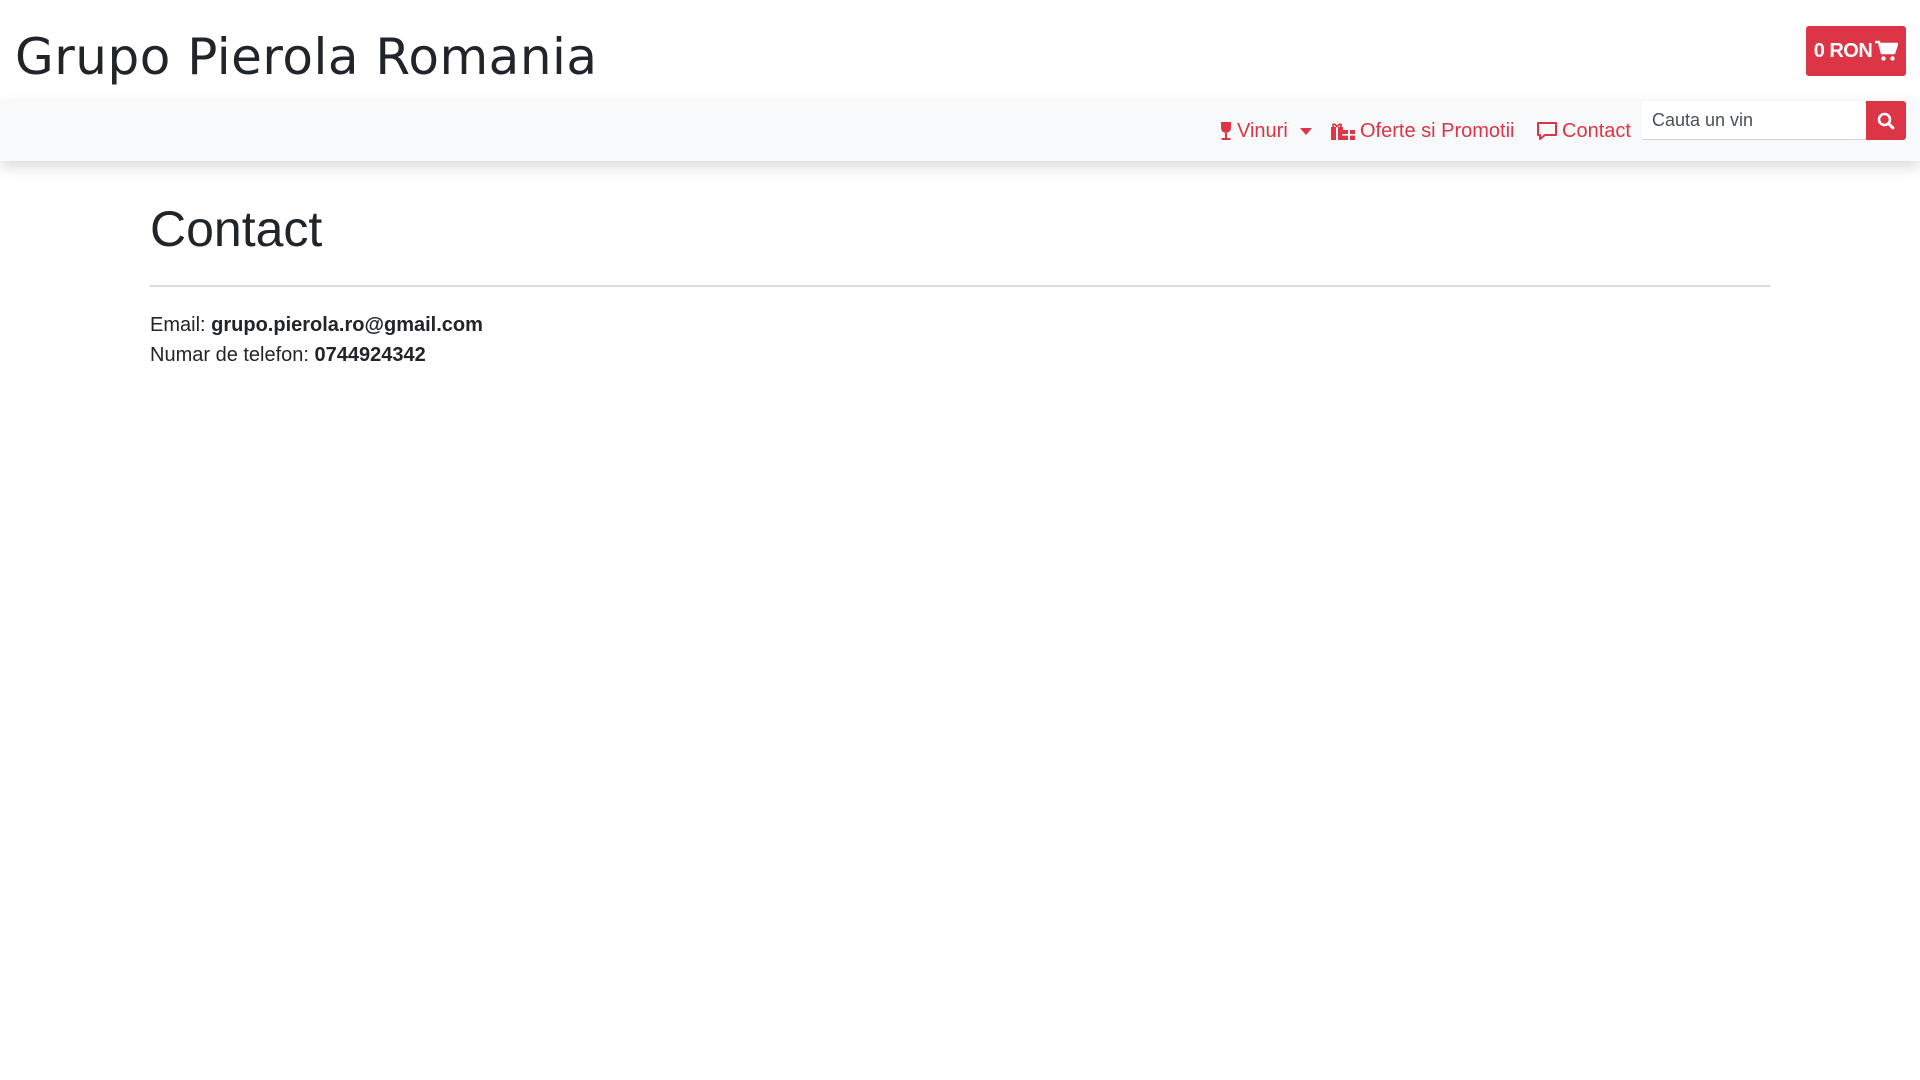 The image size is (1920, 1080). Describe the element at coordinates (1887, 50) in the screenshot. I see `shopping-cart-icon` at that location.